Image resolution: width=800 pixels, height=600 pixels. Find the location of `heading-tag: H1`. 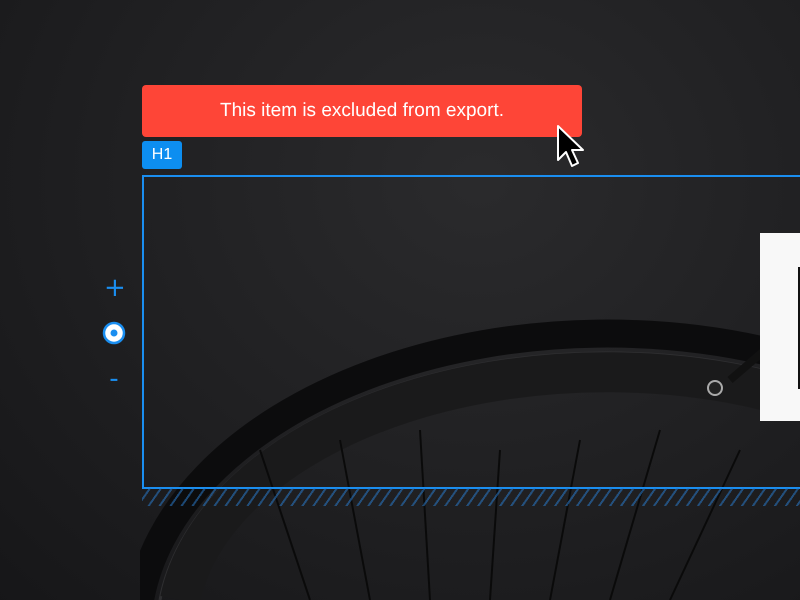

heading-tag: H1 is located at coordinates (162, 155).